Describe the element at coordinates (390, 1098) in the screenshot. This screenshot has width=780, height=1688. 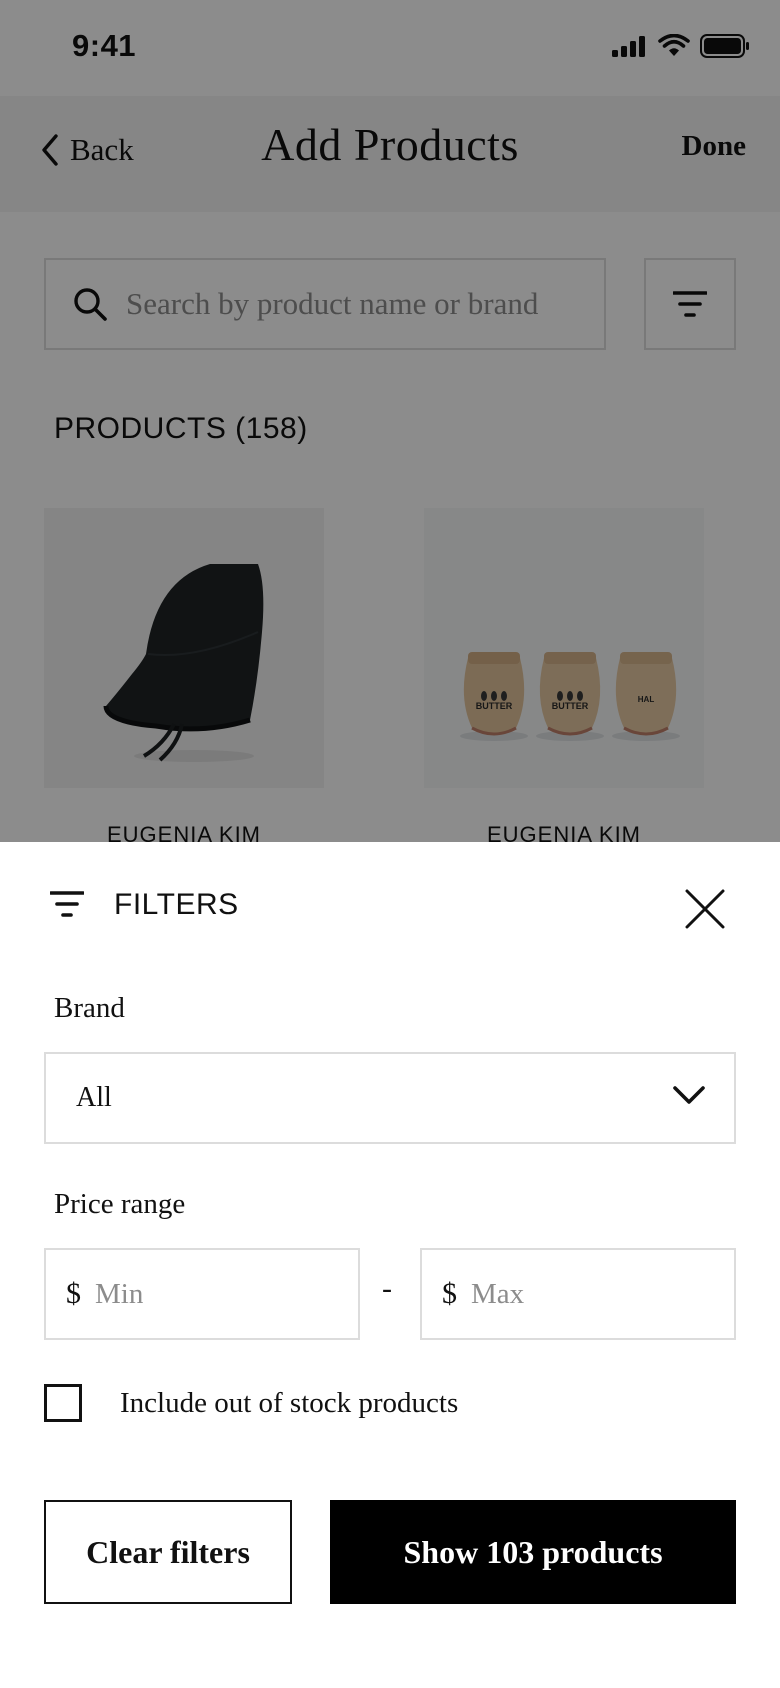
I see `brand-select: All` at that location.